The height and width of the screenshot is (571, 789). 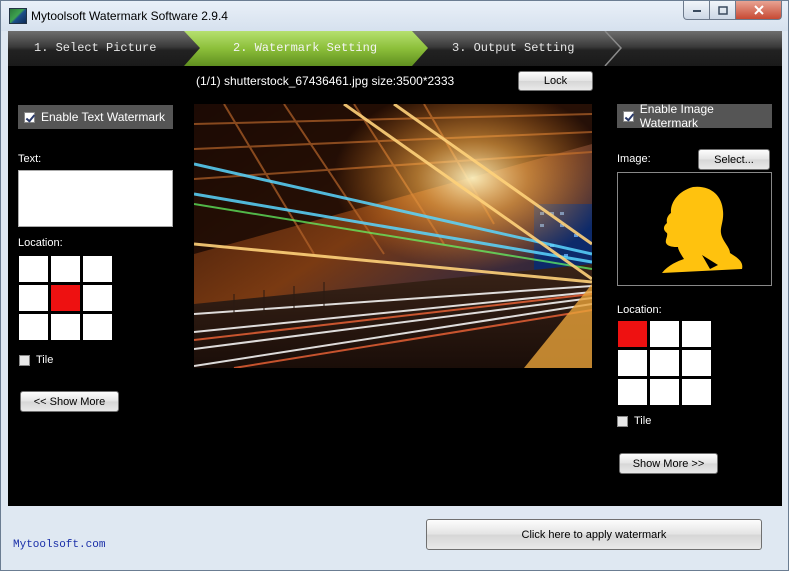 I want to click on apply-watermark-button: Click here to apply watermark, so click(x=594, y=534).